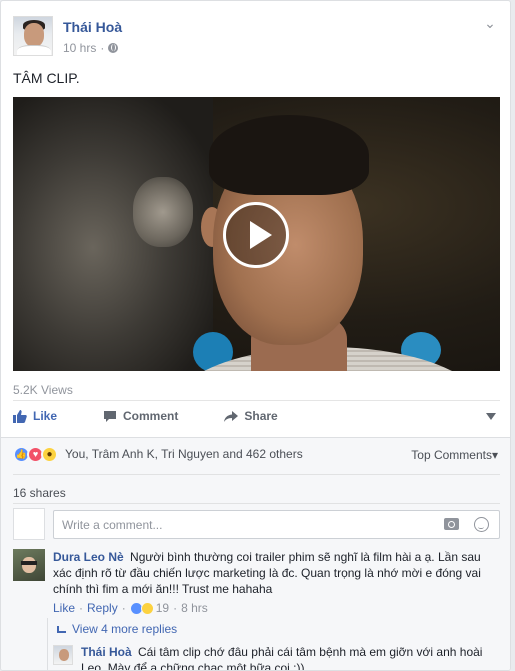 The width and height of the screenshot is (515, 671). I want to click on thumbs-up-icon, so click(20, 416).